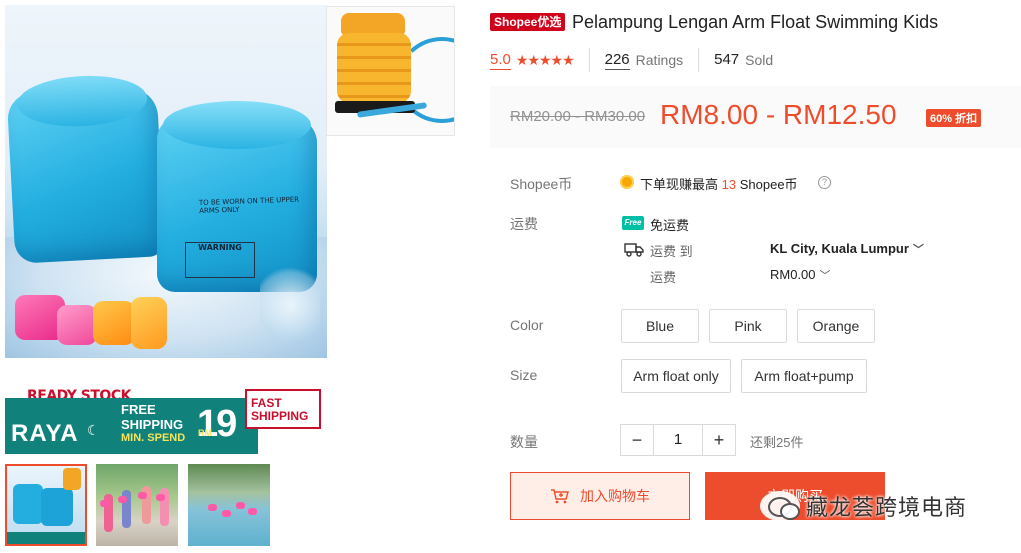 This screenshot has width=1021, height=553. I want to click on color-option-pink: Pink, so click(748, 326).